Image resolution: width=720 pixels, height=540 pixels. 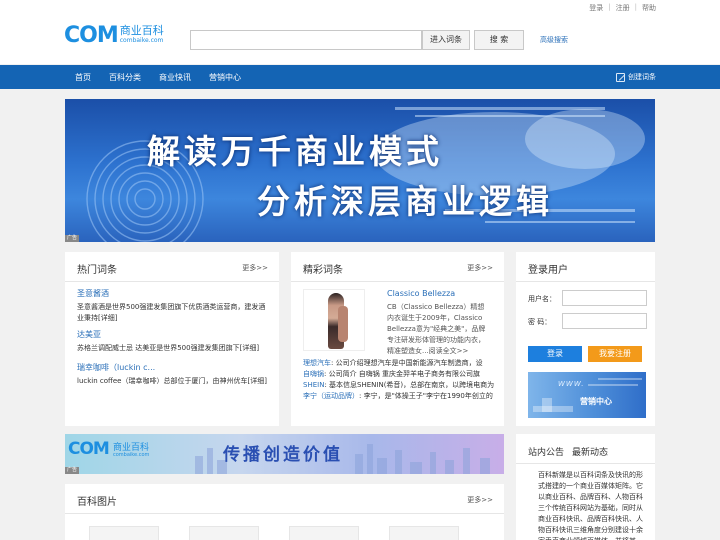 I want to click on banner-headline-2: 分析深层商业逻辑, so click(x=405, y=201).